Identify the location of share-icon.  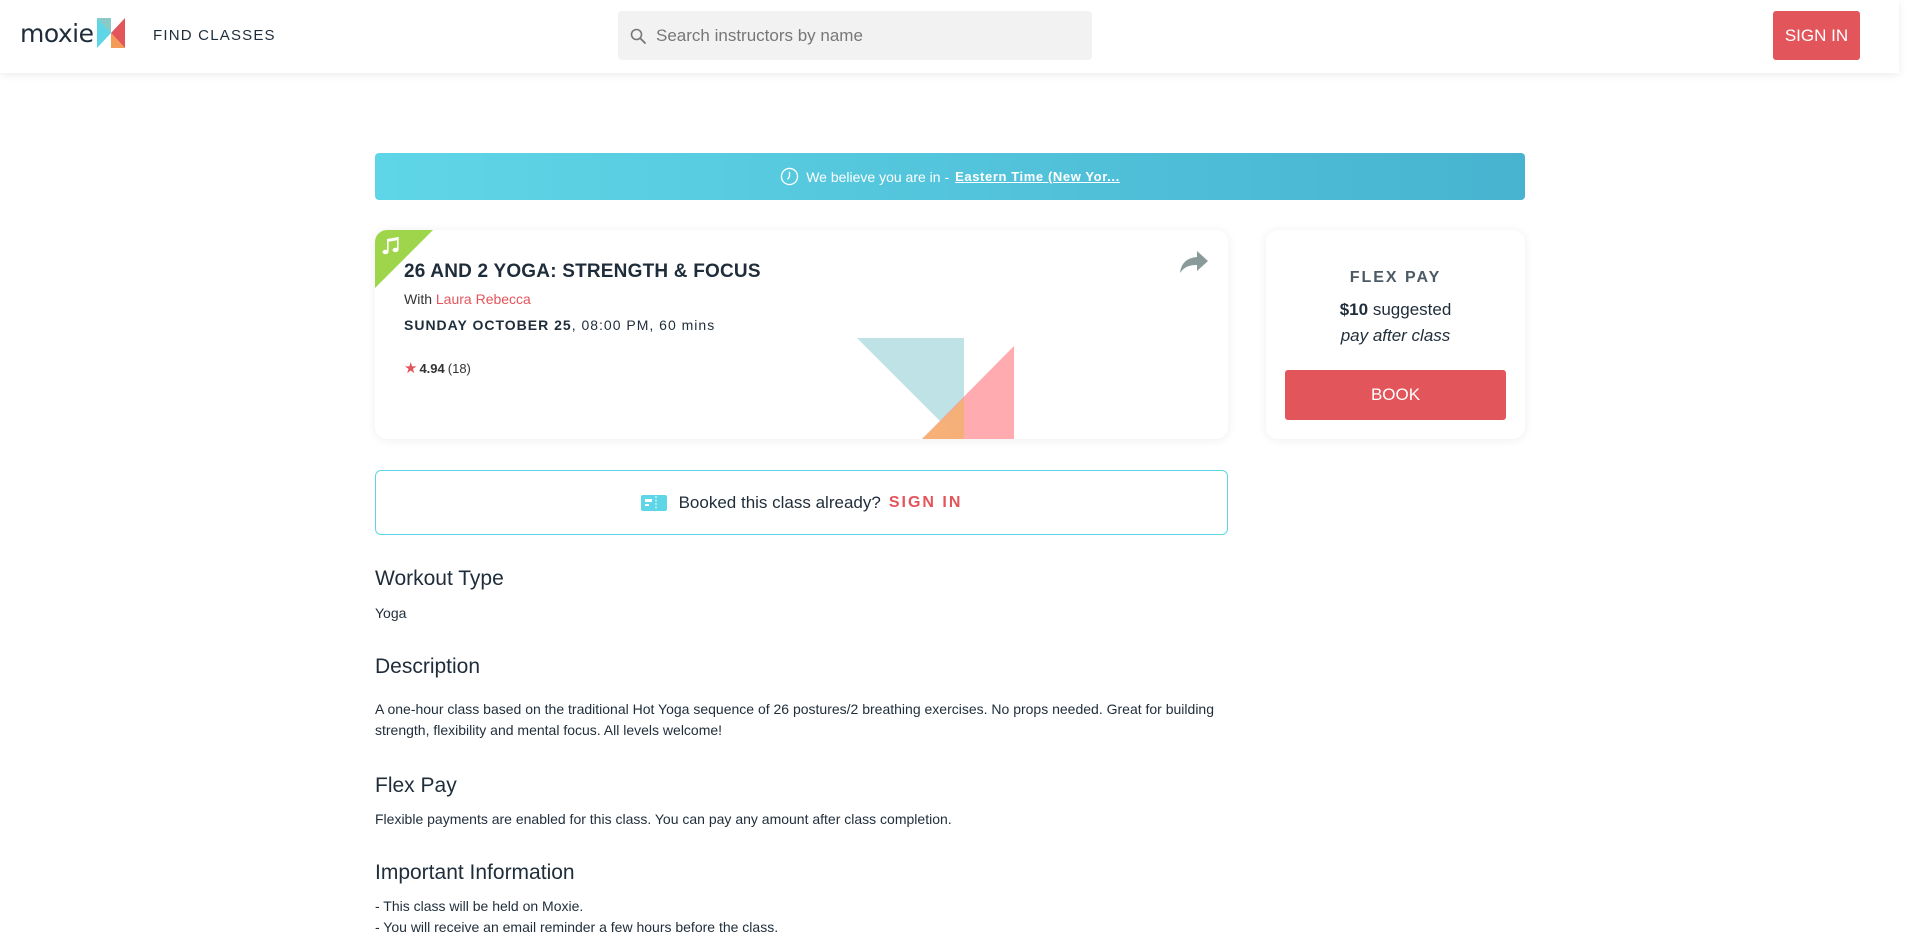
(1194, 262).